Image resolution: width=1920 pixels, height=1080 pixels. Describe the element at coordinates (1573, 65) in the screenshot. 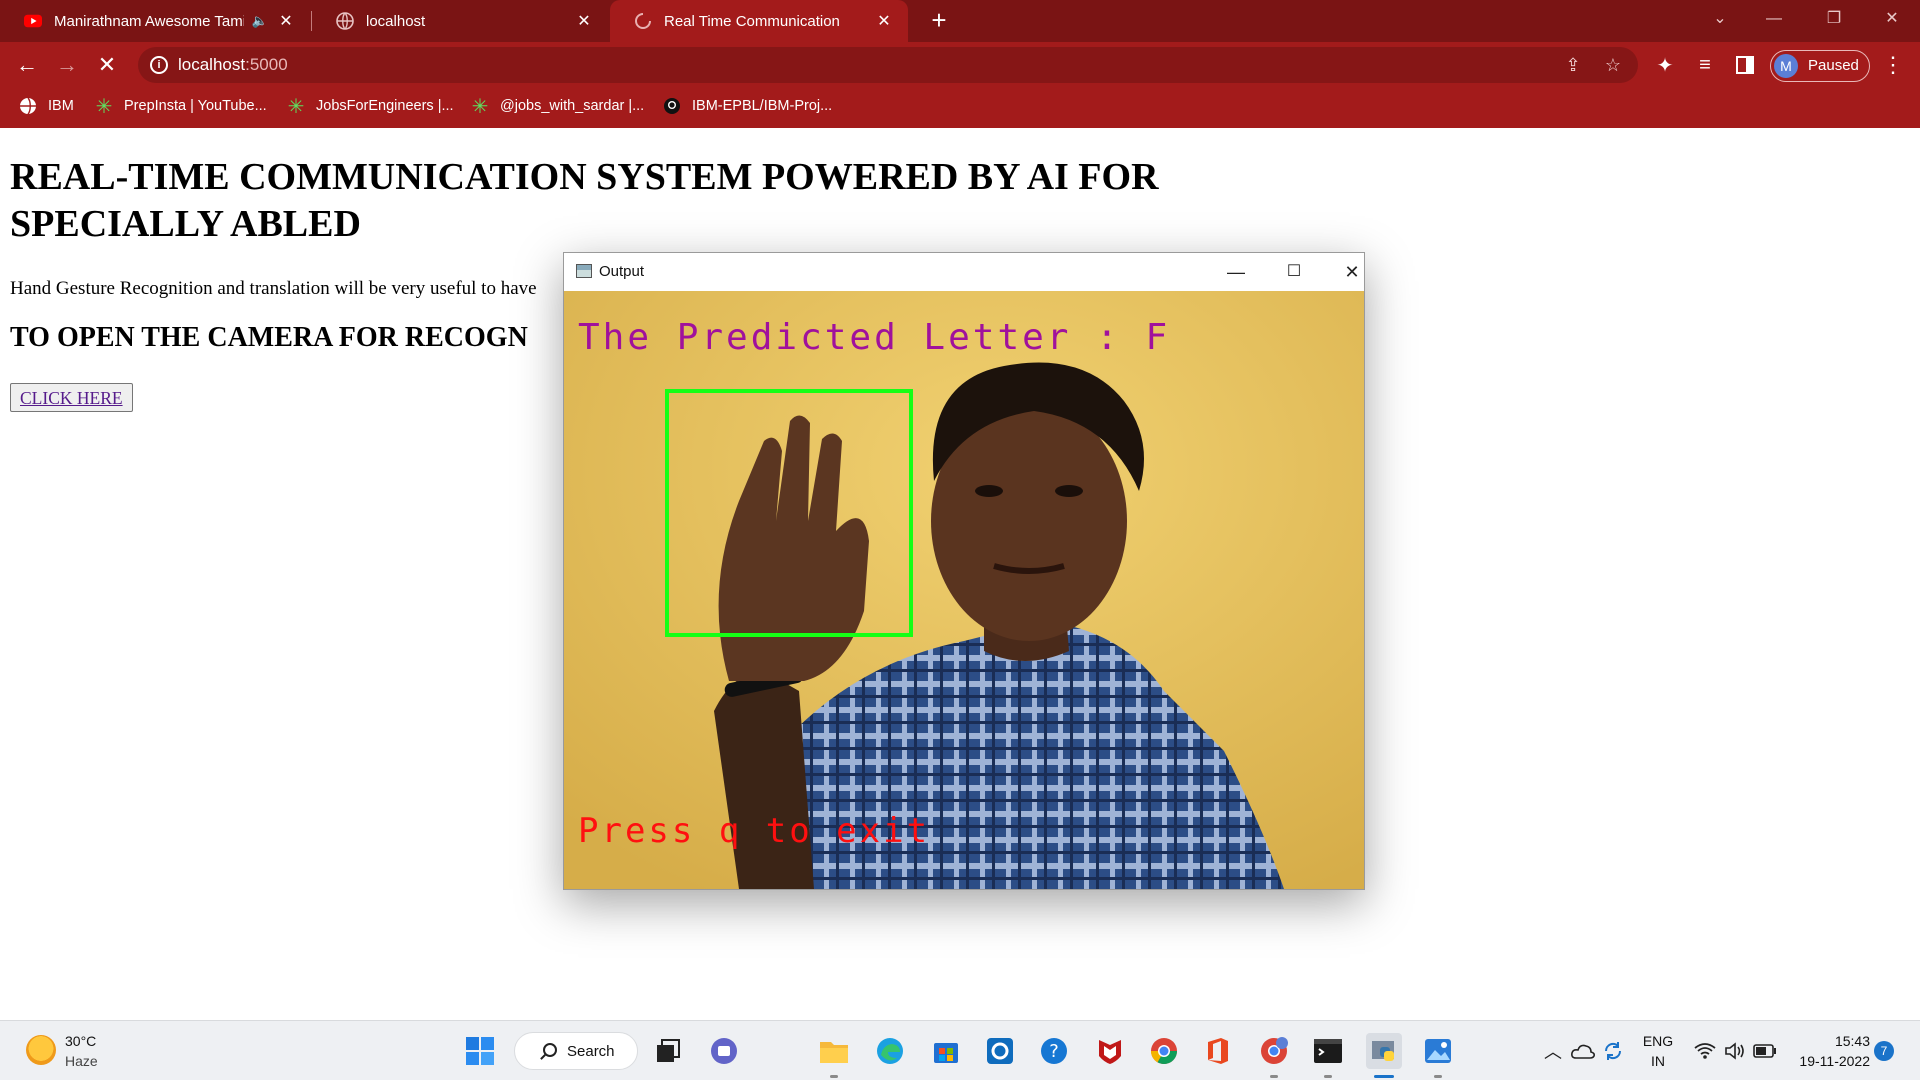

I see `share-icon: ⇪` at that location.